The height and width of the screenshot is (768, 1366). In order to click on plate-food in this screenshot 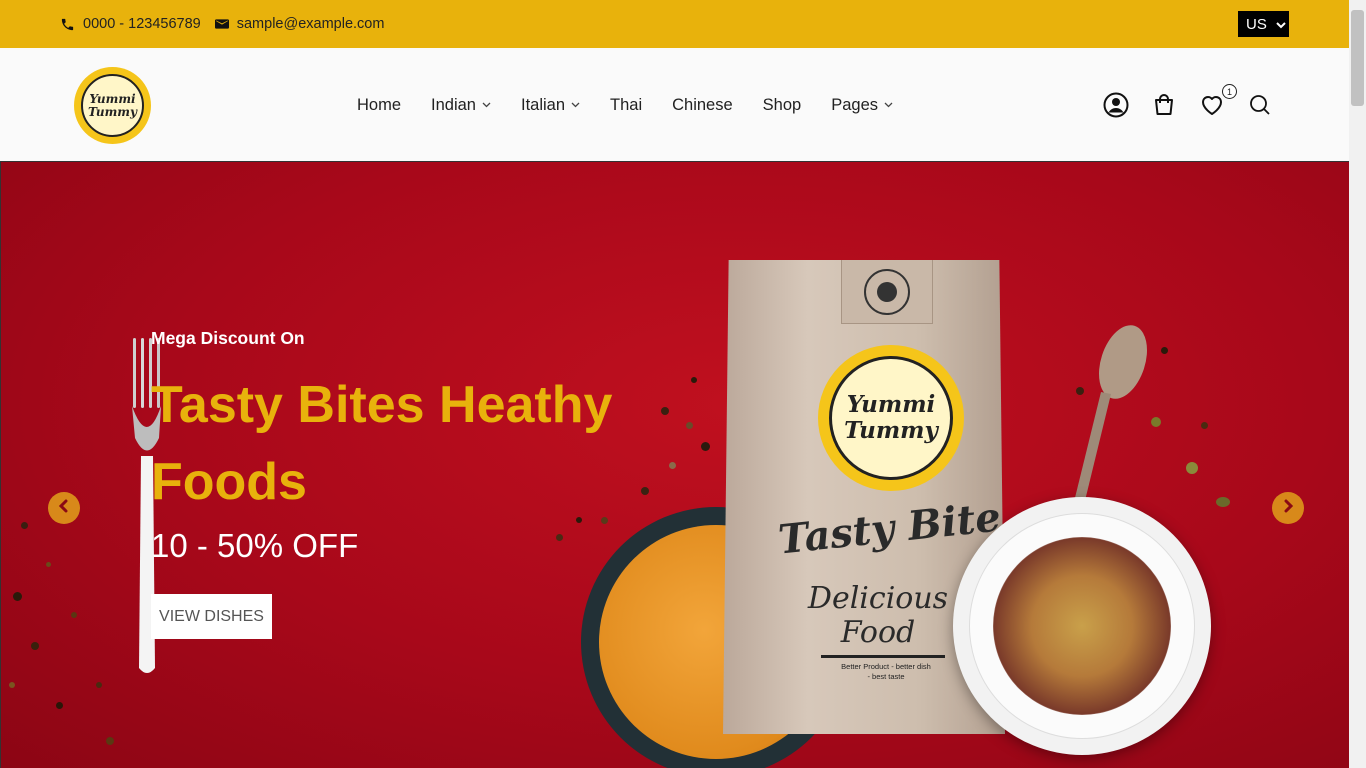, I will do `click(1082, 626)`.